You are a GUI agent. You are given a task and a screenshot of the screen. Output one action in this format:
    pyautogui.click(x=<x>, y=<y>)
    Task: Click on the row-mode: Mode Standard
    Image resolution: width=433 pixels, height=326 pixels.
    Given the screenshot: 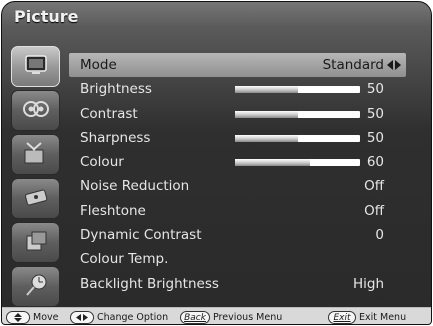 What is the action you would take?
    pyautogui.click(x=237, y=65)
    